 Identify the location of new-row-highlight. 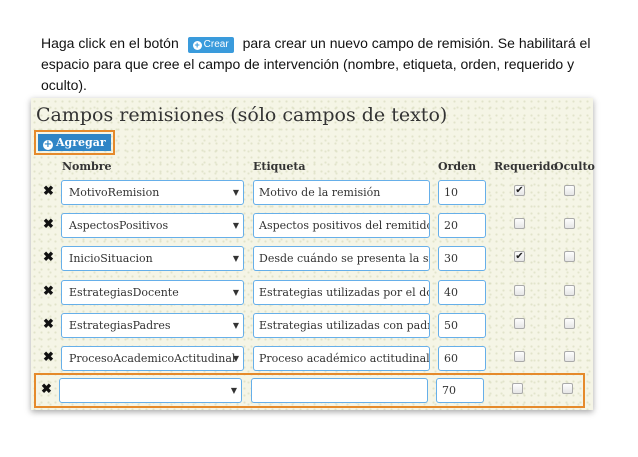
(309, 390).